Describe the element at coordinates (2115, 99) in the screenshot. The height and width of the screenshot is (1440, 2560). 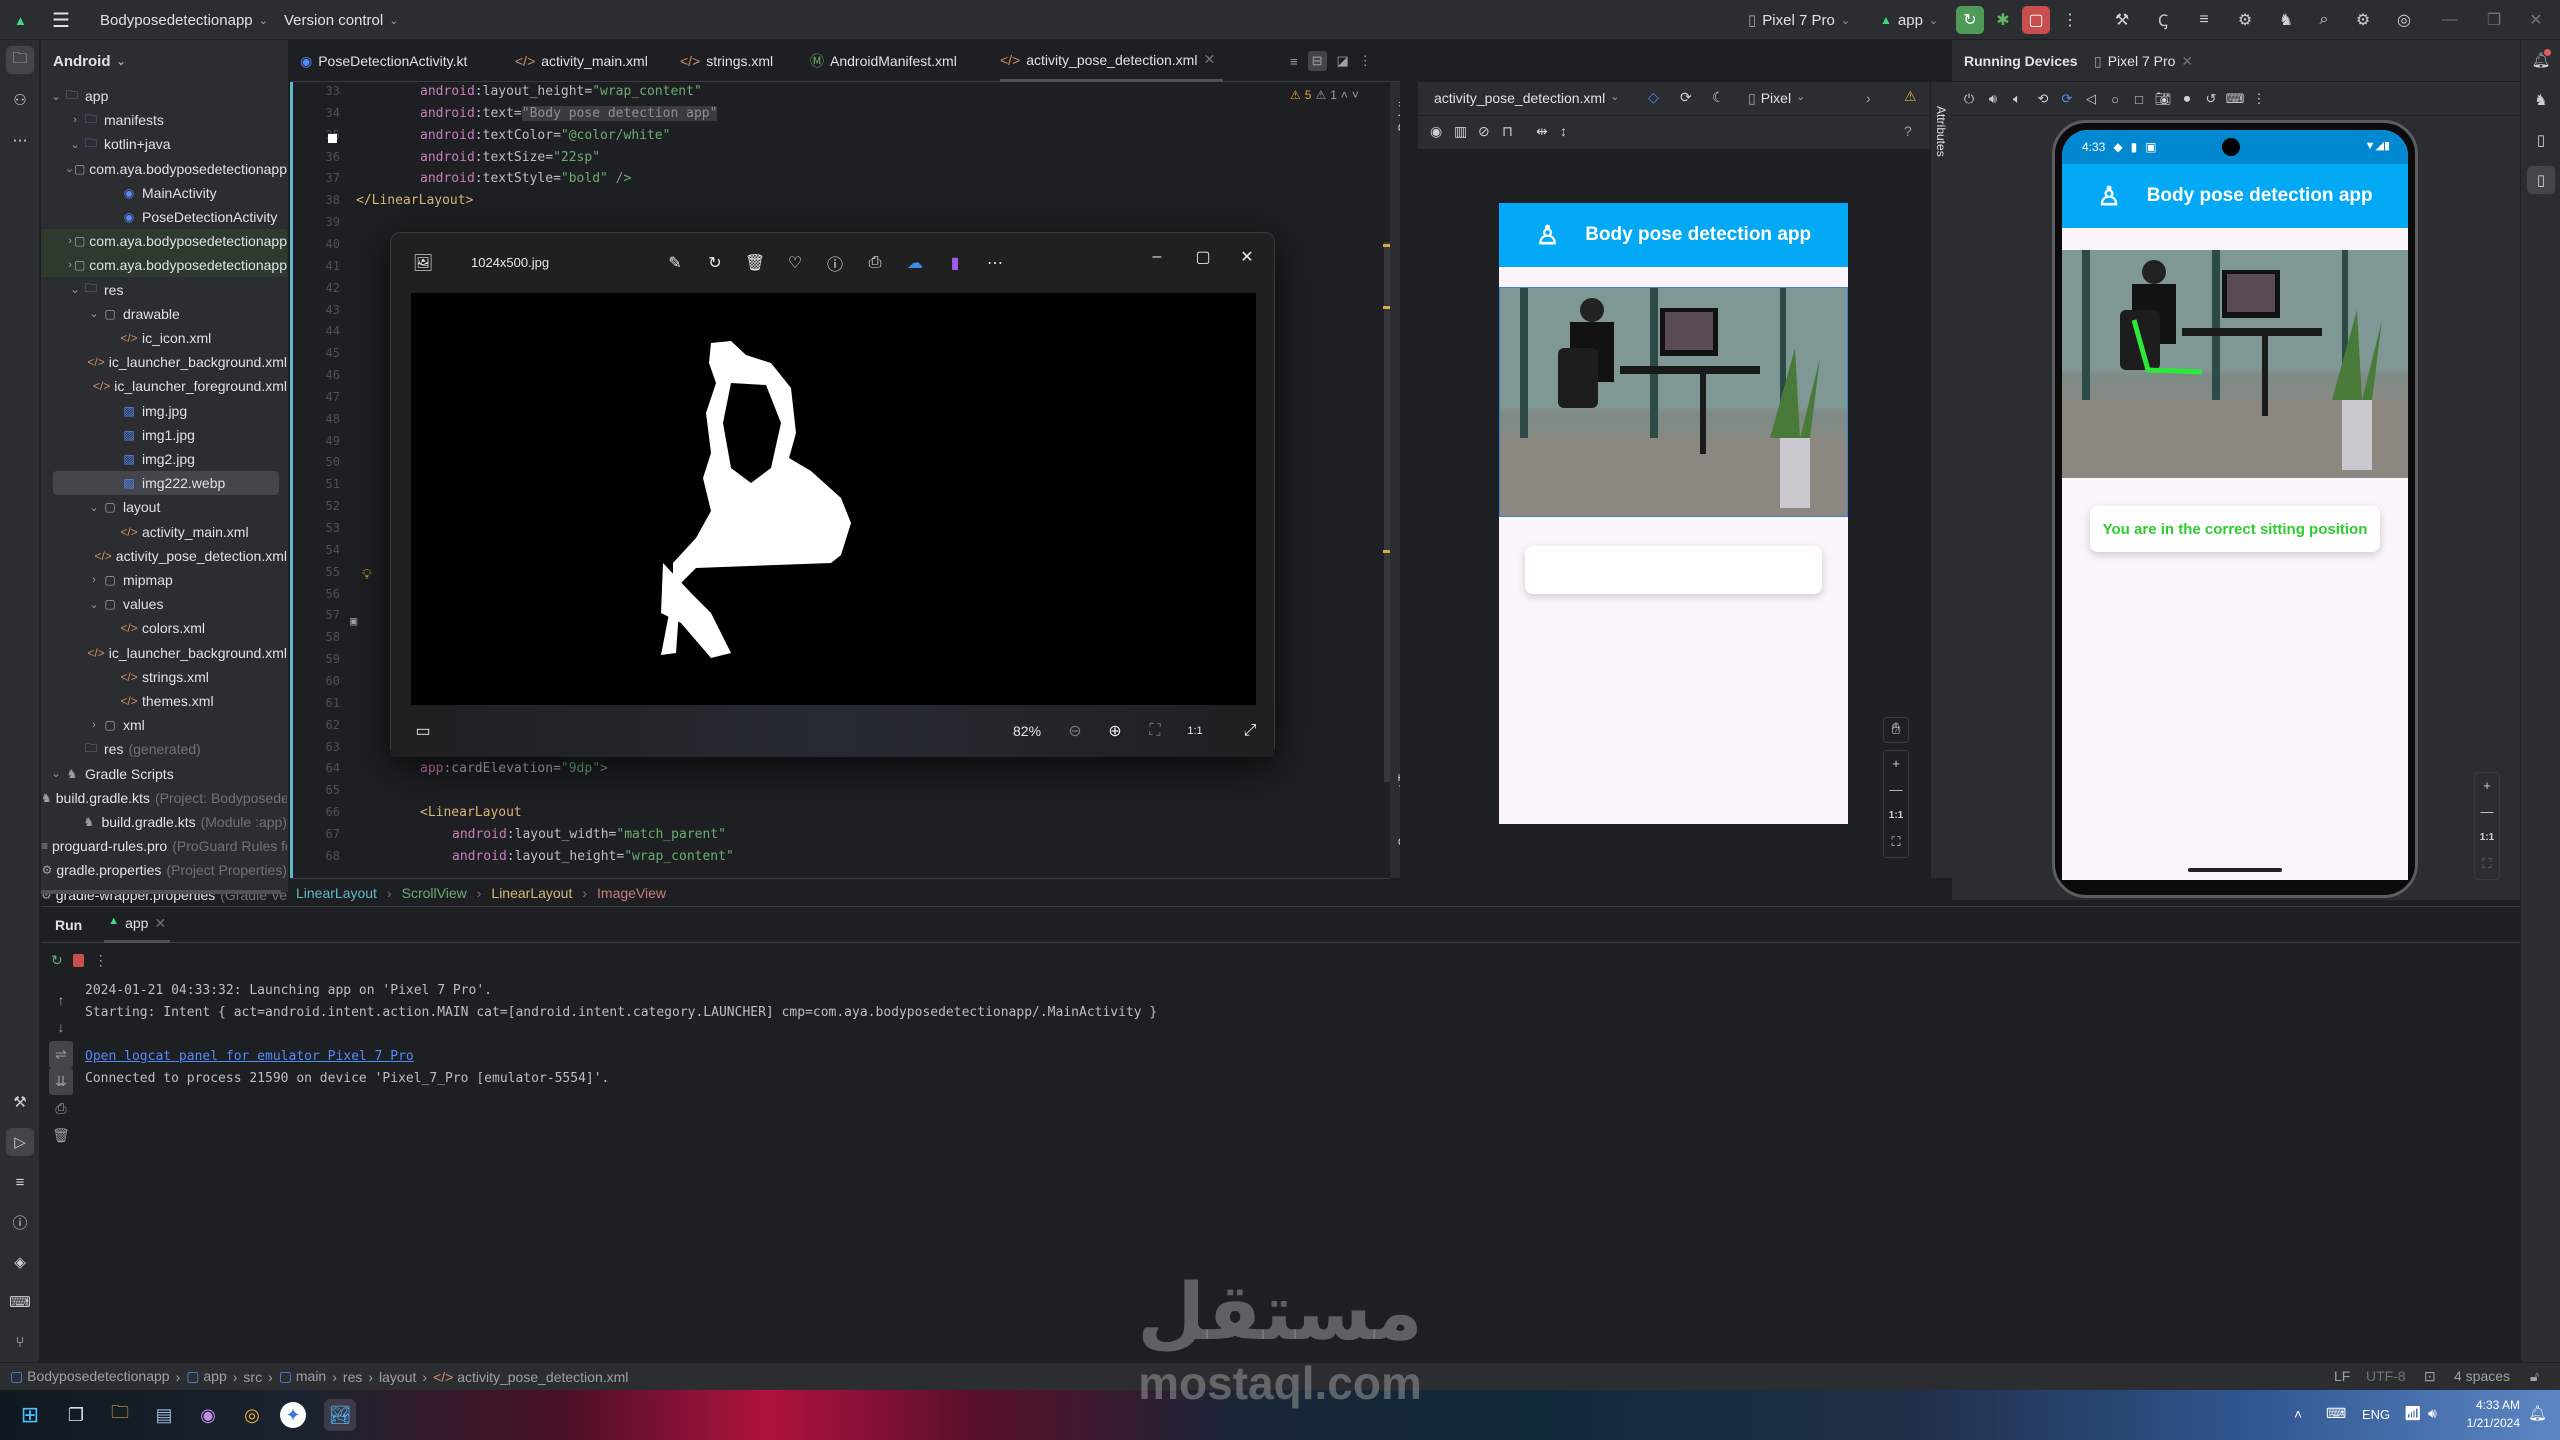
I see `home-icon: ○` at that location.